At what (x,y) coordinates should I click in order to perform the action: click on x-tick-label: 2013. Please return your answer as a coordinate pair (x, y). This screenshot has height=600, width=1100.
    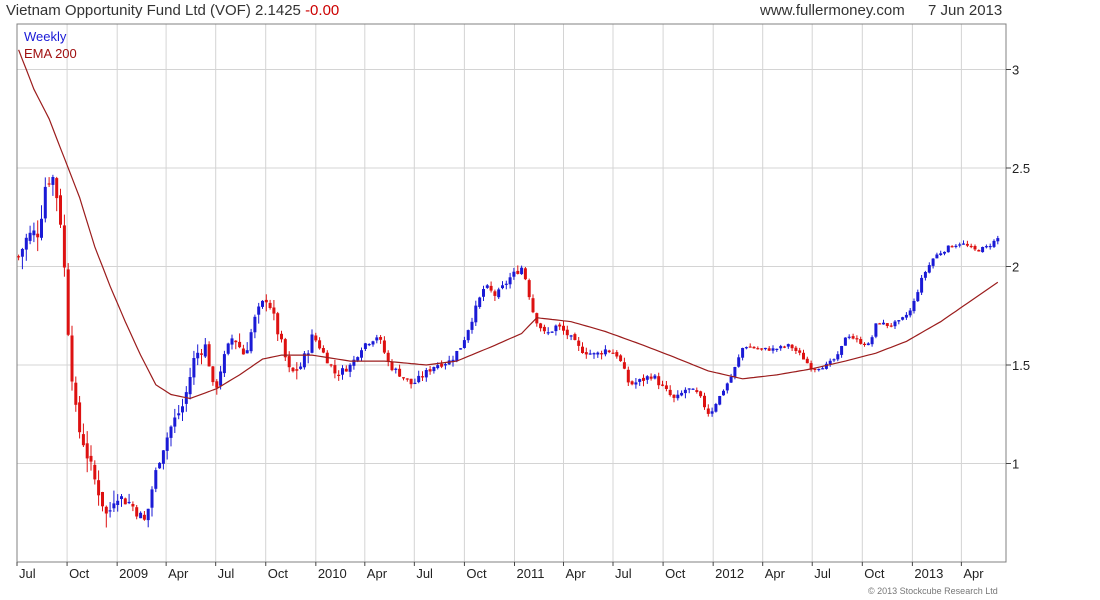
    Looking at the image, I should click on (928, 573).